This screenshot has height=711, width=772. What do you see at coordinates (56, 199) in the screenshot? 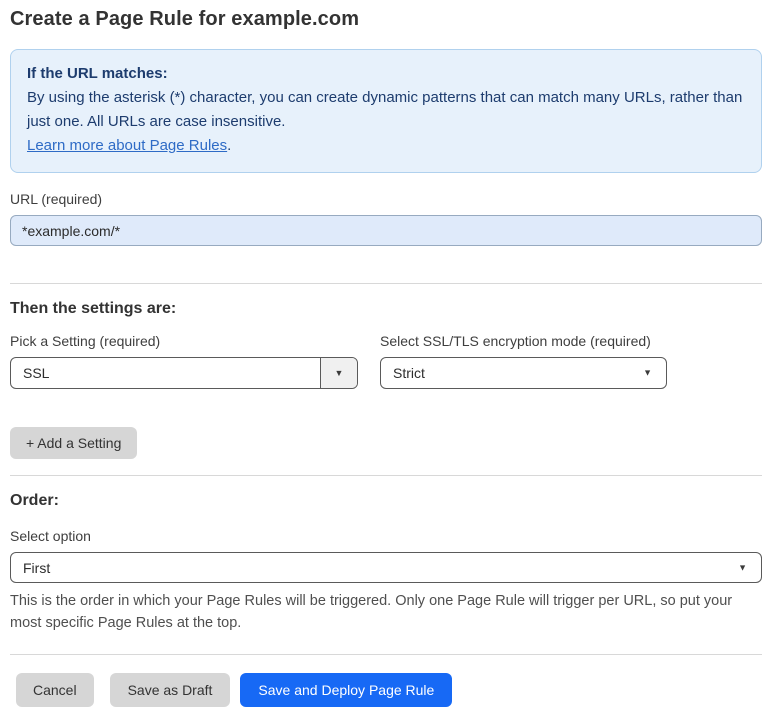
I see `url-field-label: URL (required)` at bounding box center [56, 199].